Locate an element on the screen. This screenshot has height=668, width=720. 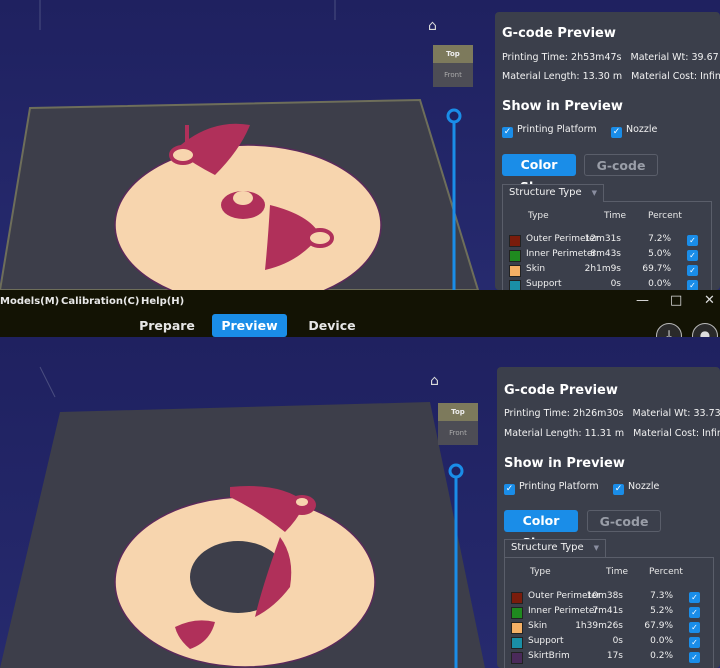
structure-percent: 67.9% is located at coordinates (658, 626).